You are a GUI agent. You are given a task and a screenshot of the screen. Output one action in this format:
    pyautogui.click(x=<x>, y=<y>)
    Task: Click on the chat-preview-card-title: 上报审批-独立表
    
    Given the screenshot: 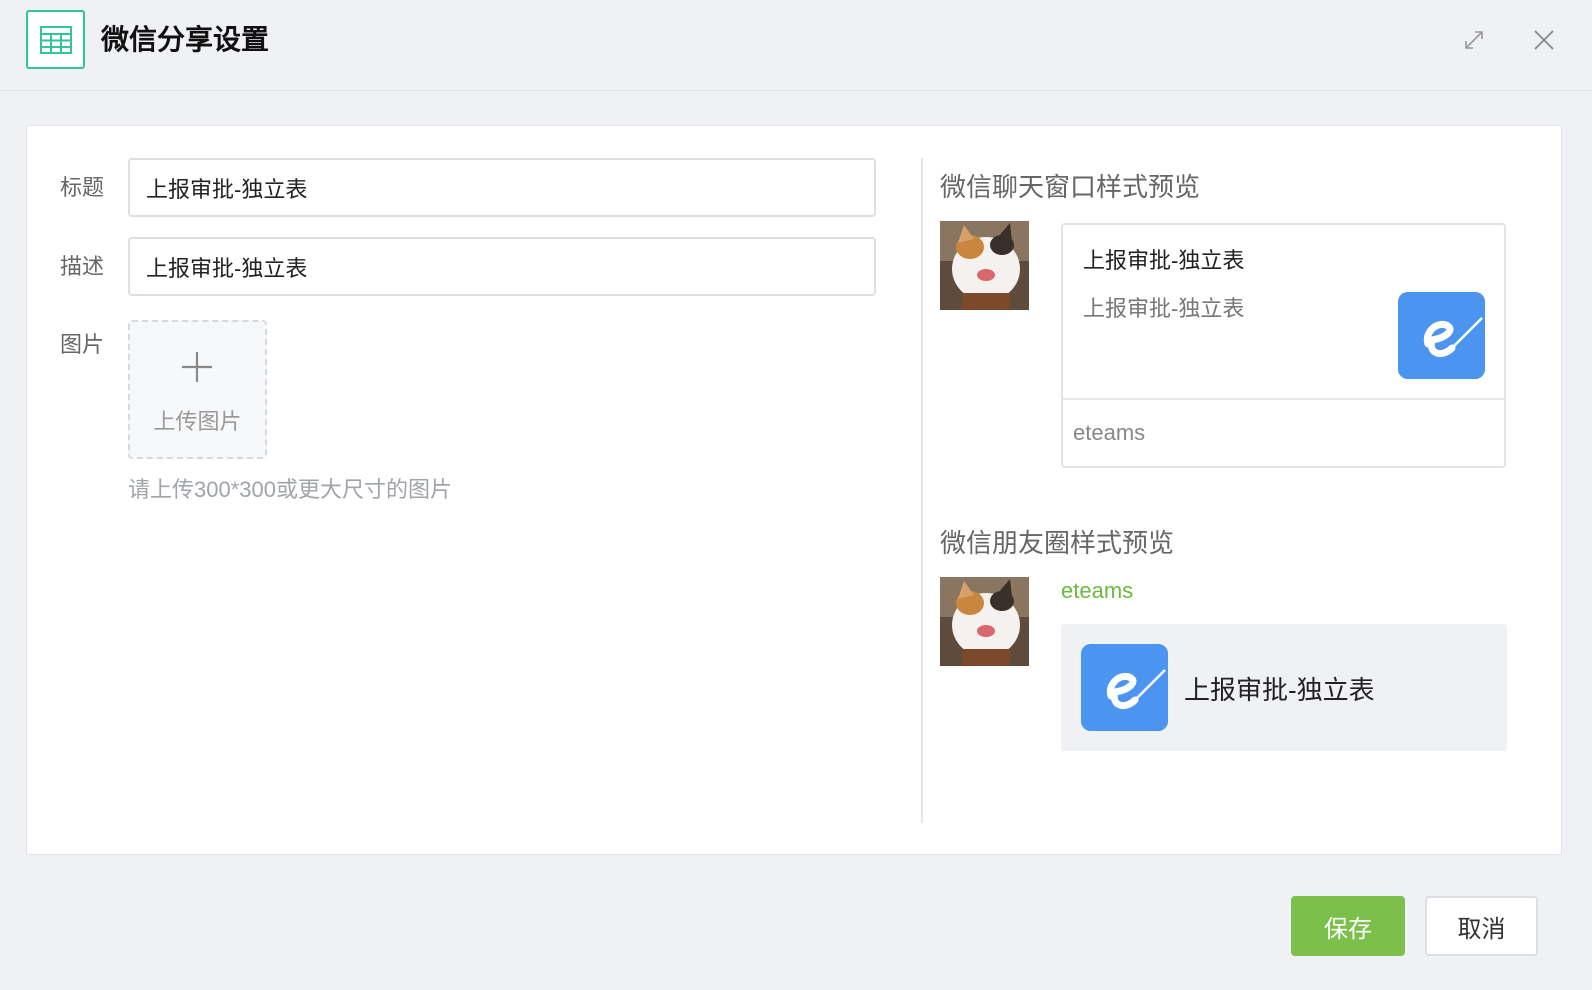 What is the action you would take?
    pyautogui.click(x=1164, y=260)
    